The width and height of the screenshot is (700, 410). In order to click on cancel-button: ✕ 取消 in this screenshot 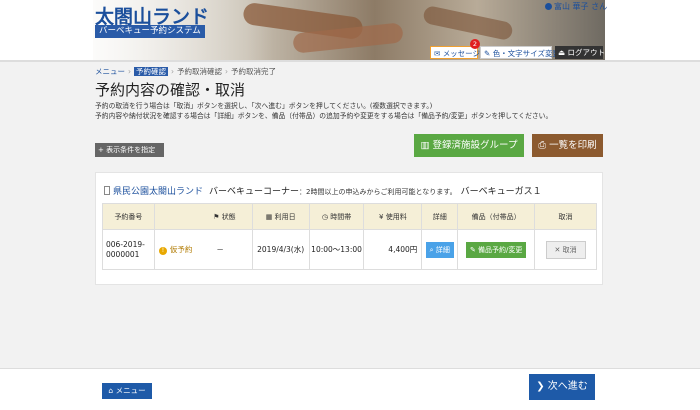, I will do `click(565, 249)`.